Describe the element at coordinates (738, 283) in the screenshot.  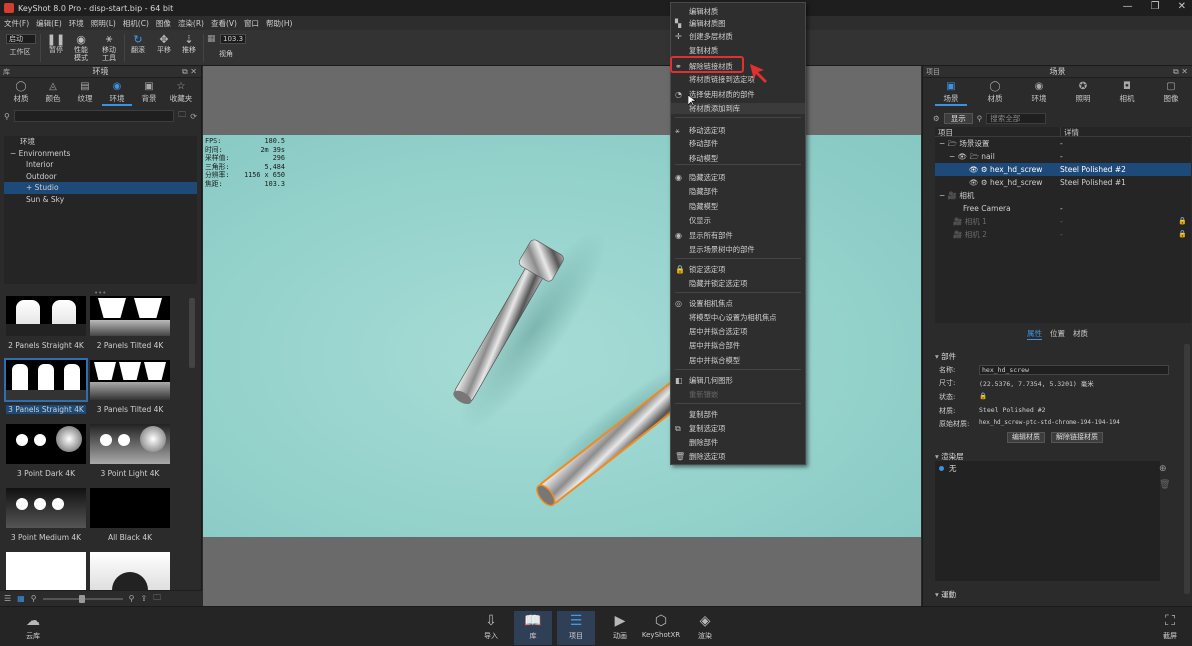
I see `context-menu-item: 隐藏并锁定选定项` at that location.